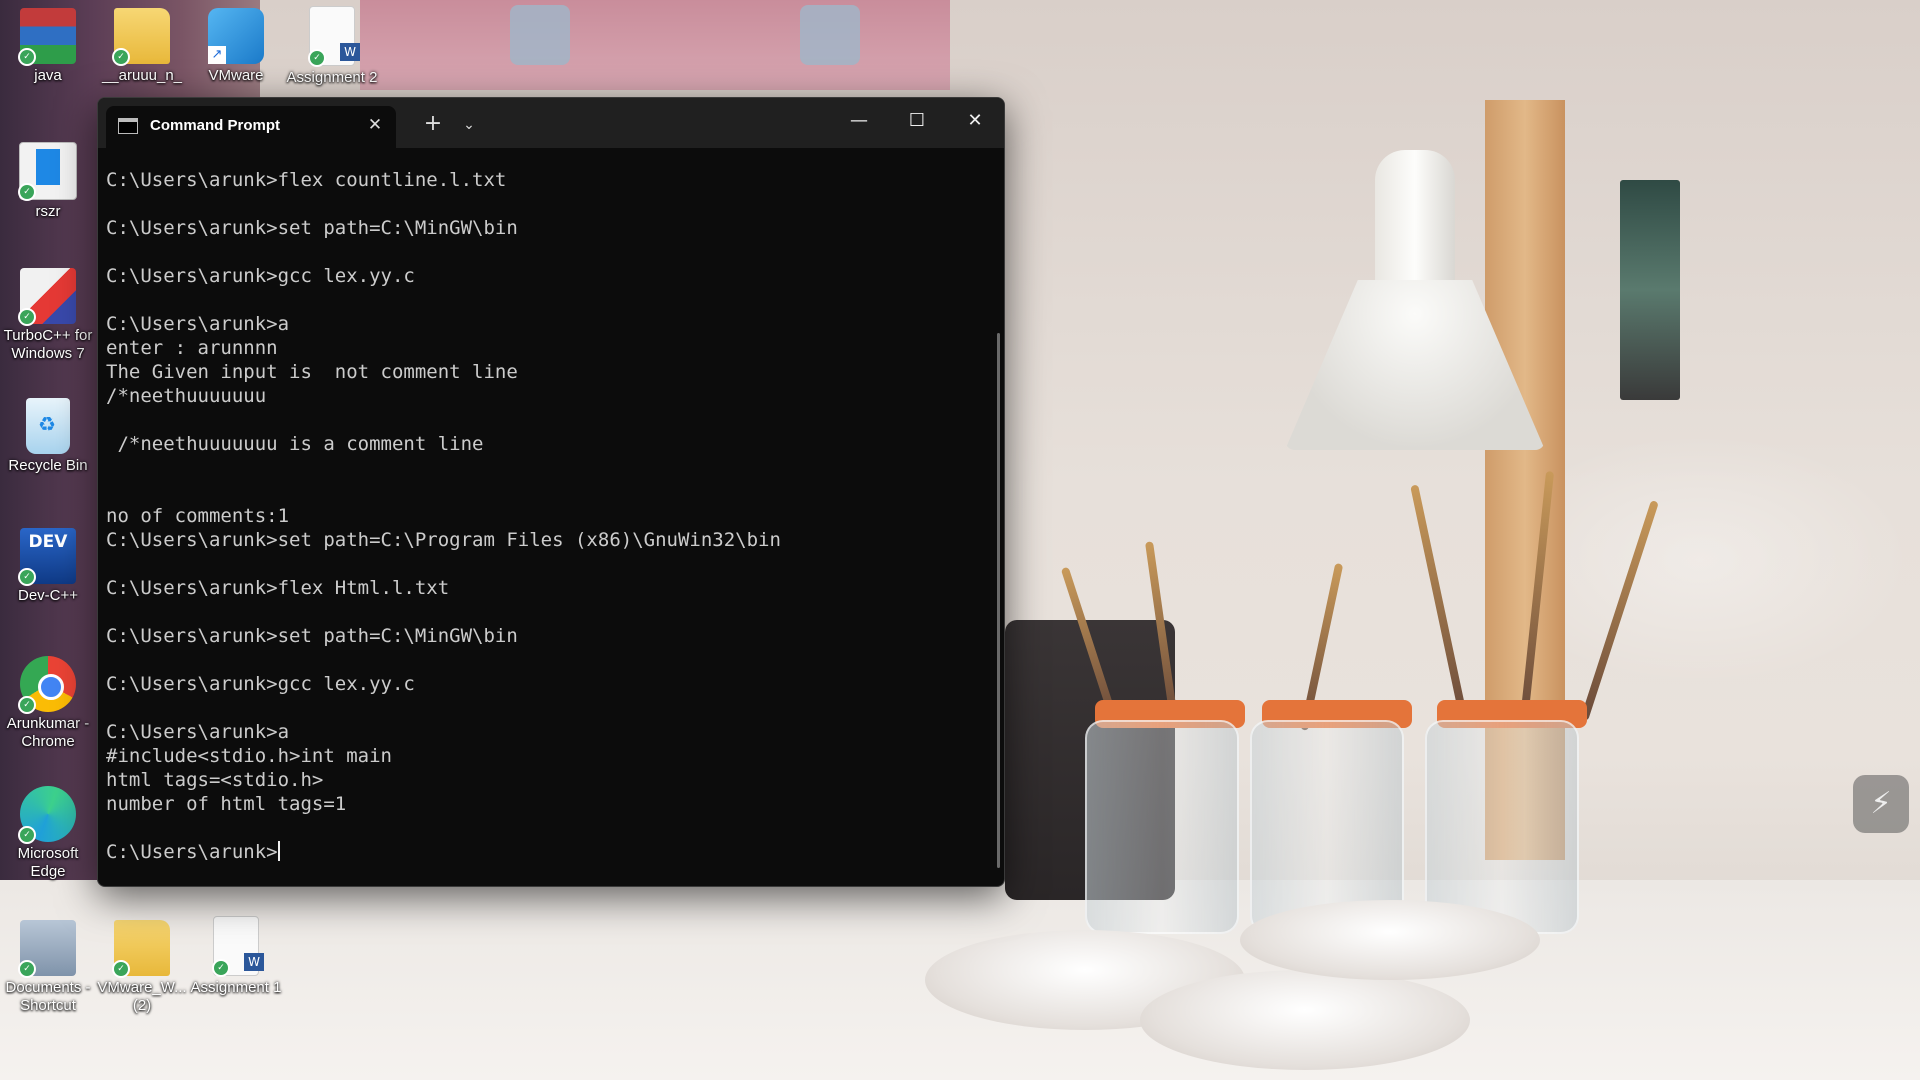 The image size is (1920, 1080). I want to click on tab-title: Command Prompt, so click(215, 125).